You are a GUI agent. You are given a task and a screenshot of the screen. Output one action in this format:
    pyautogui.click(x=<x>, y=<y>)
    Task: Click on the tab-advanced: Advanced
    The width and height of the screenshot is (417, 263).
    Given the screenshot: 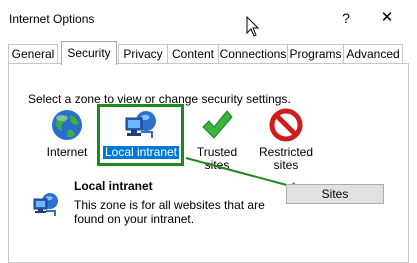 What is the action you would take?
    pyautogui.click(x=373, y=53)
    